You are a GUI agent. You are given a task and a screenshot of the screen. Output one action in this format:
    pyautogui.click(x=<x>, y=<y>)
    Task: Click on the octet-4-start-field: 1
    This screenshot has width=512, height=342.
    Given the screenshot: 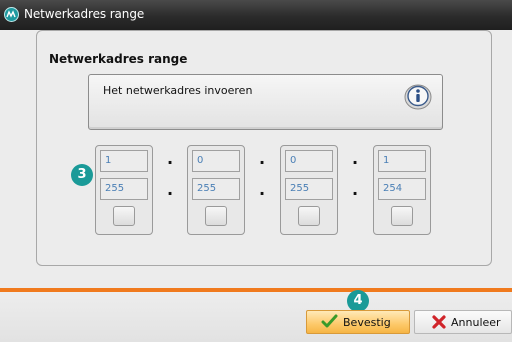 What is the action you would take?
    pyautogui.click(x=402, y=161)
    